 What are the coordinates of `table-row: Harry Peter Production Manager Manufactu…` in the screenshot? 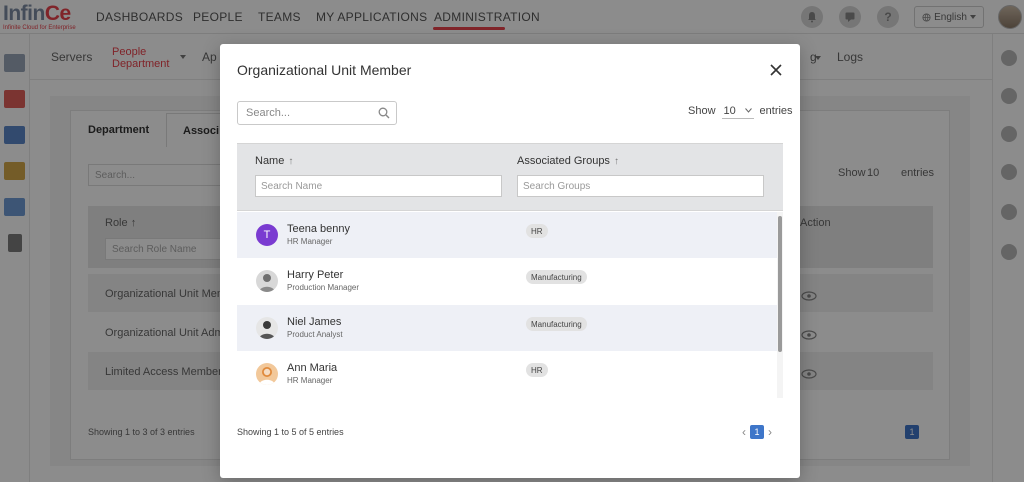 It's located at (507, 281).